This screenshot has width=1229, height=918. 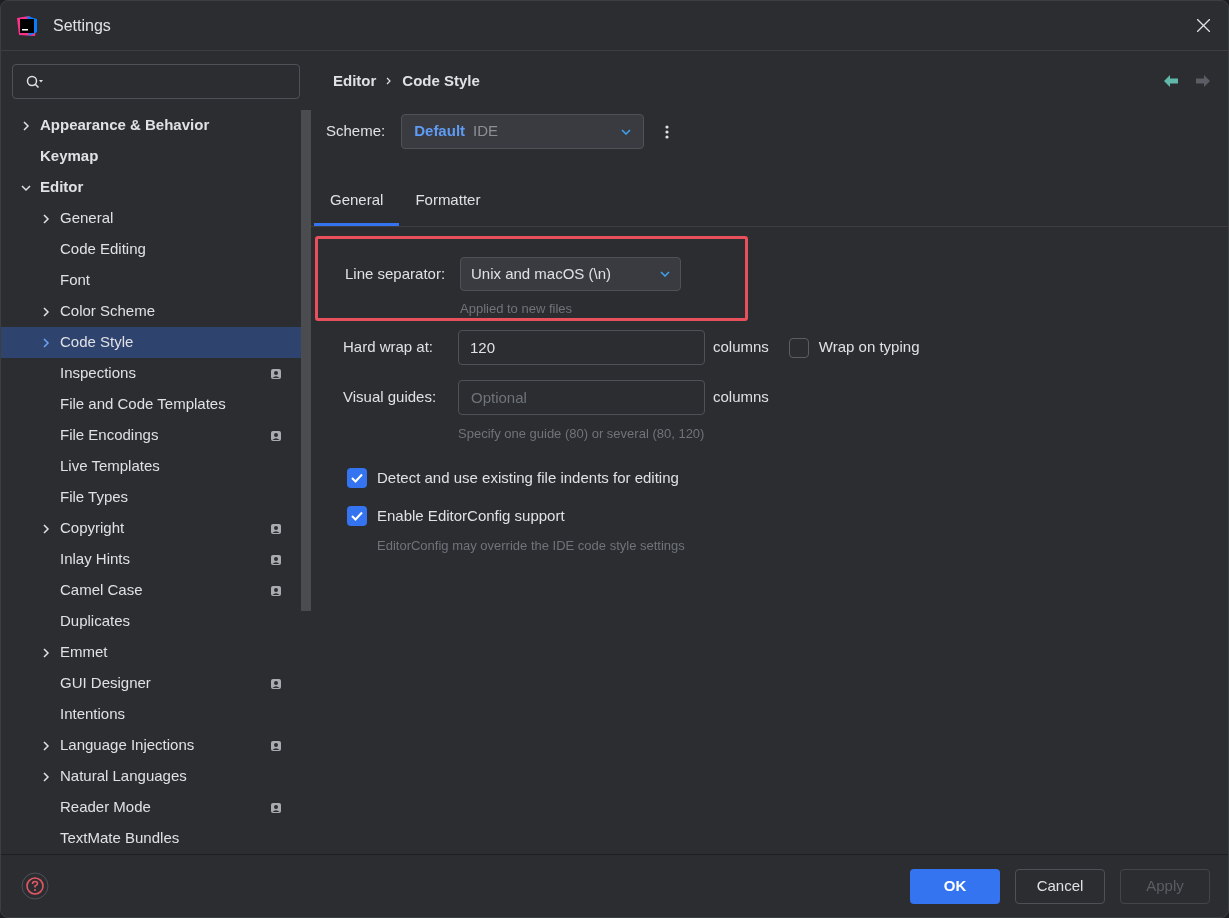 I want to click on tree-item: Copyright, so click(x=151, y=528).